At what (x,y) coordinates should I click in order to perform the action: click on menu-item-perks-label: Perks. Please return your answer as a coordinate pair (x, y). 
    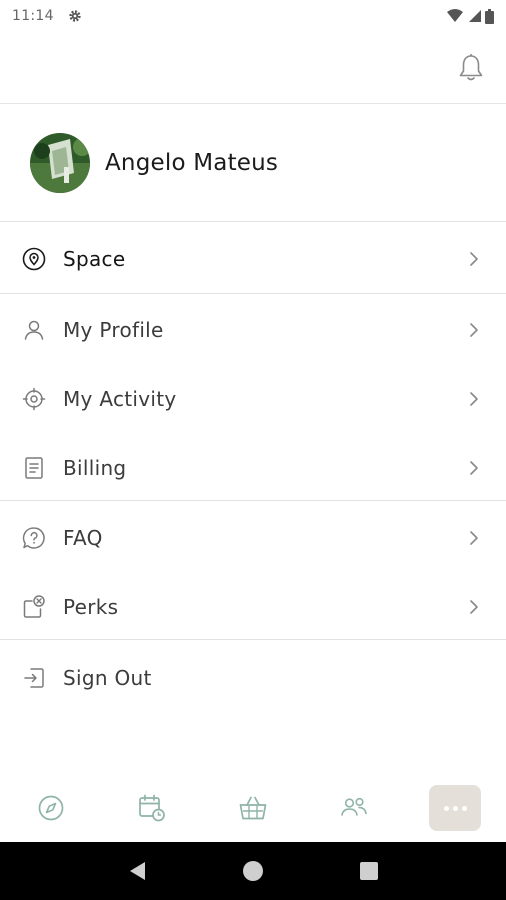
    Looking at the image, I should click on (91, 606).